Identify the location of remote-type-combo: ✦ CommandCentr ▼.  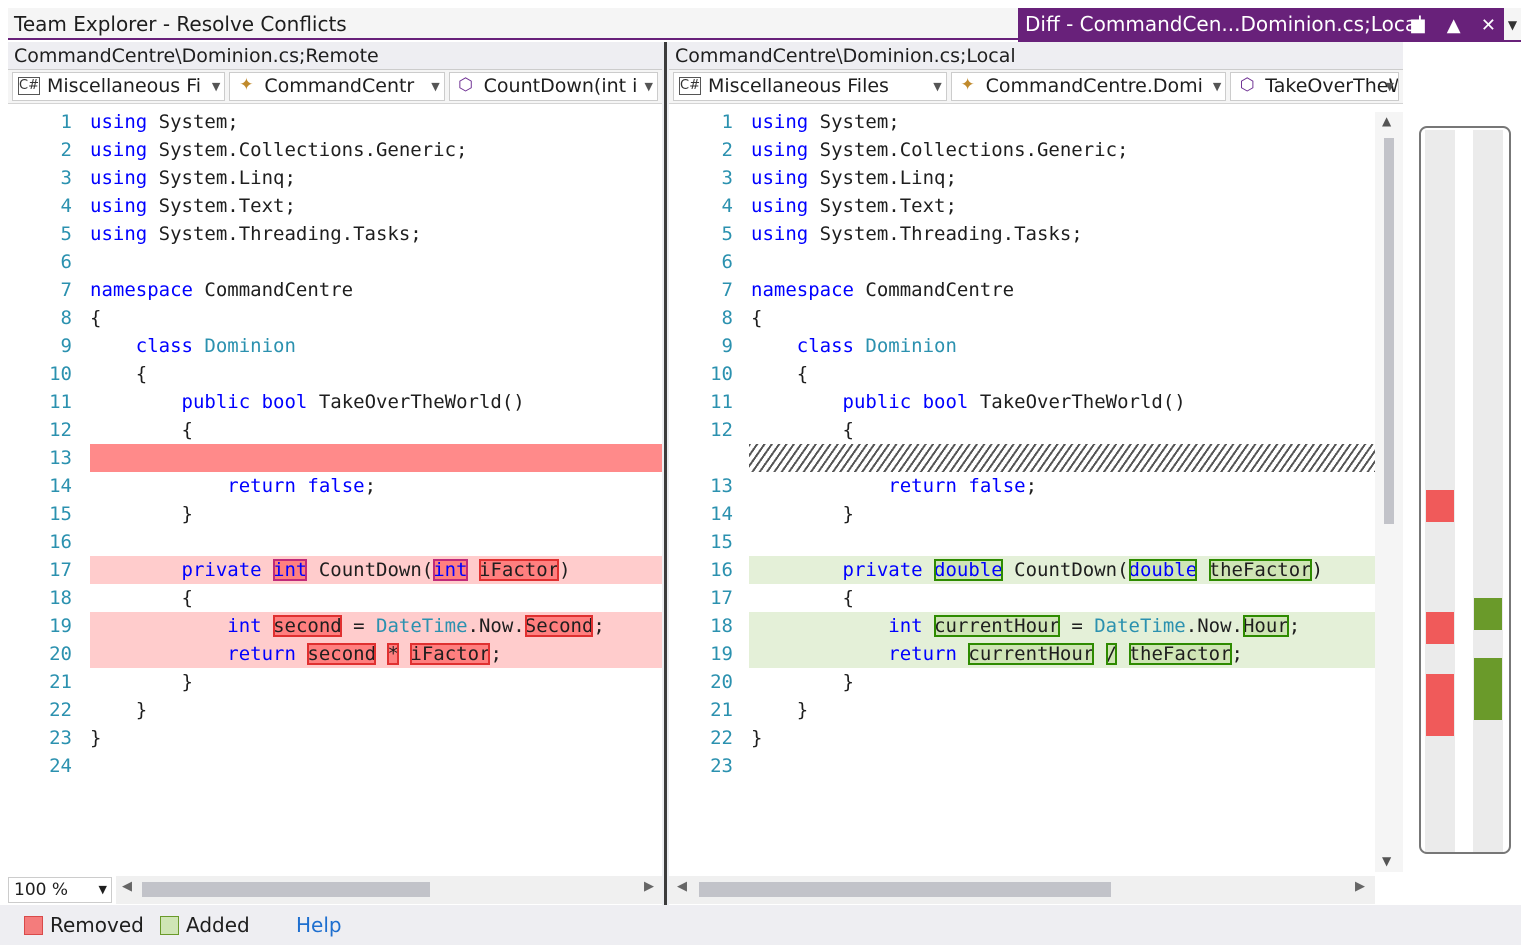
(337, 86).